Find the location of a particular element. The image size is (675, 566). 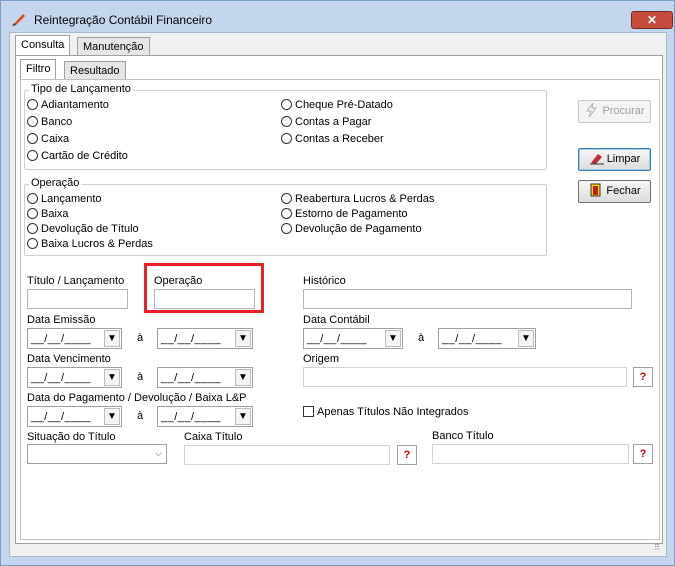

data-vencimento-label: Data Vencimento is located at coordinates (69, 359).